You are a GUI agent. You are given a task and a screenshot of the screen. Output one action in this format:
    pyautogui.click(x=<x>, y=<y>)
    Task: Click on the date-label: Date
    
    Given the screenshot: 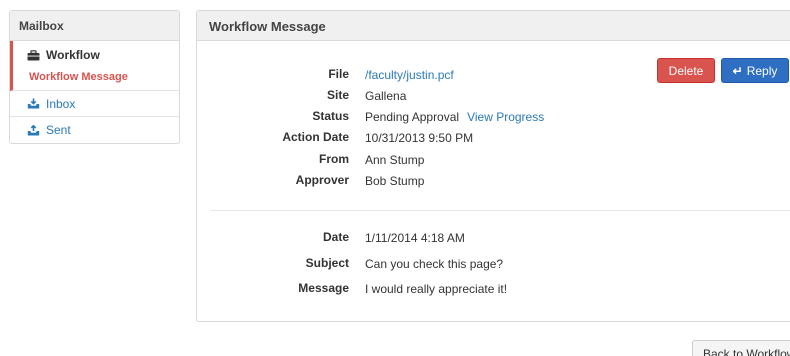 What is the action you would take?
    pyautogui.click(x=335, y=237)
    